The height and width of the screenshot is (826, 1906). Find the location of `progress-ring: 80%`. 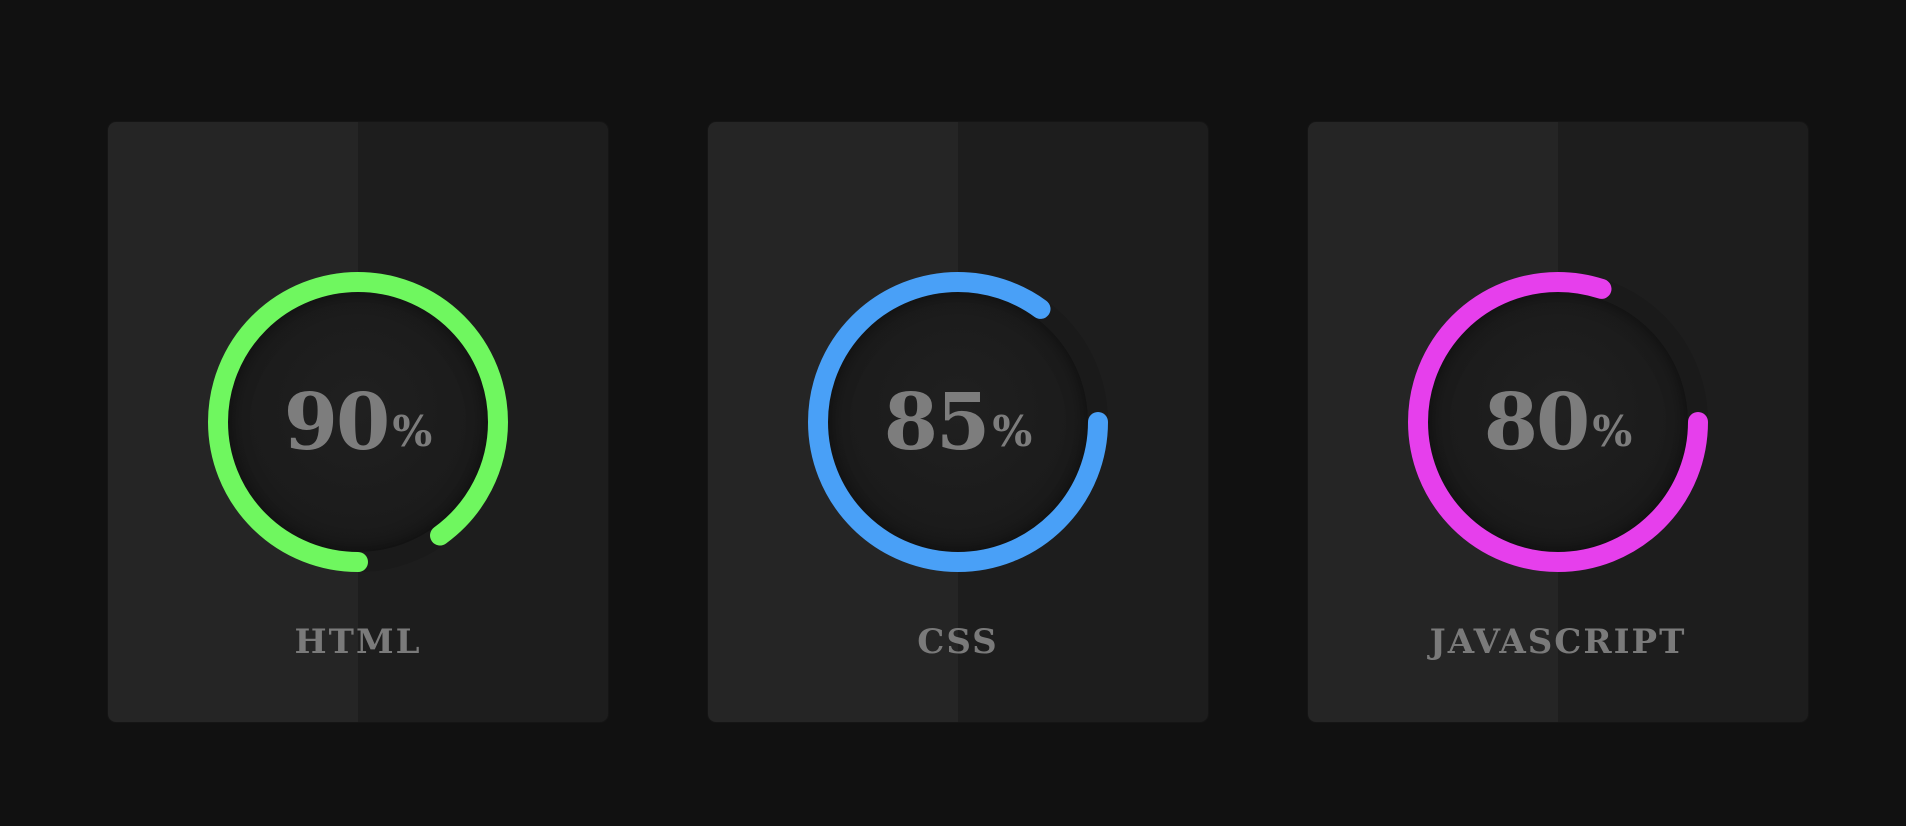

progress-ring: 80% is located at coordinates (1558, 422).